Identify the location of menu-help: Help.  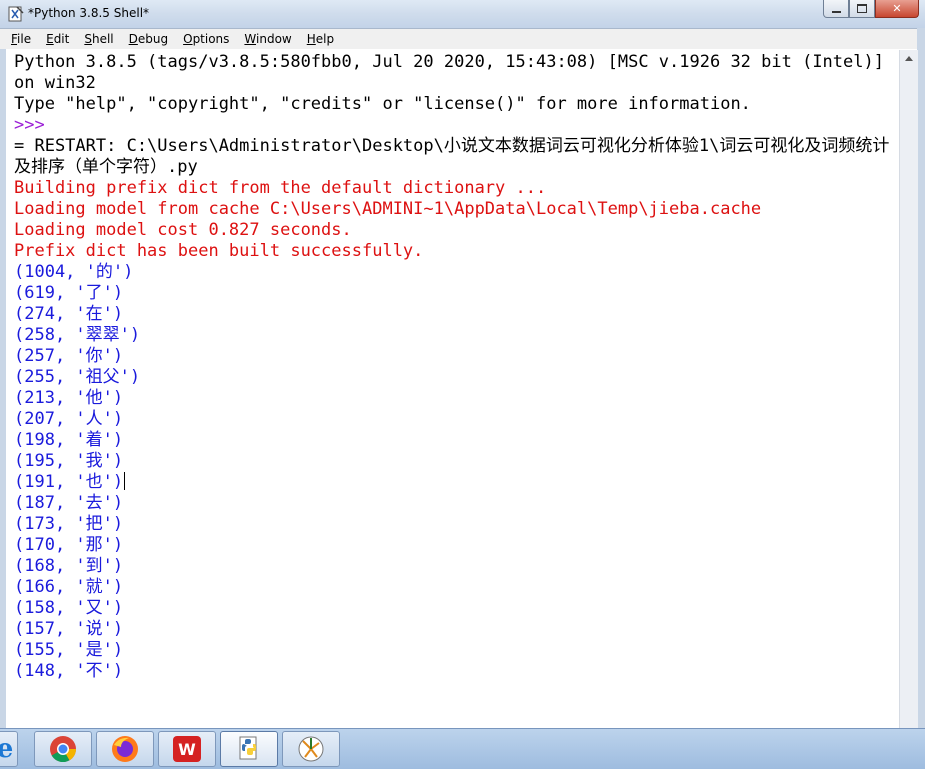
(320, 39).